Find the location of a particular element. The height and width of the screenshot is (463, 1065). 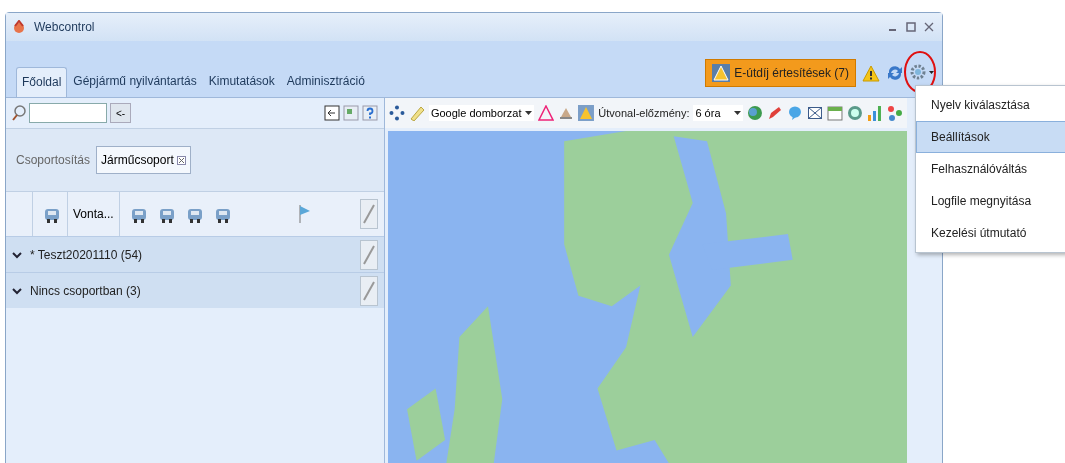

highlight-circle is located at coordinates (920, 71).